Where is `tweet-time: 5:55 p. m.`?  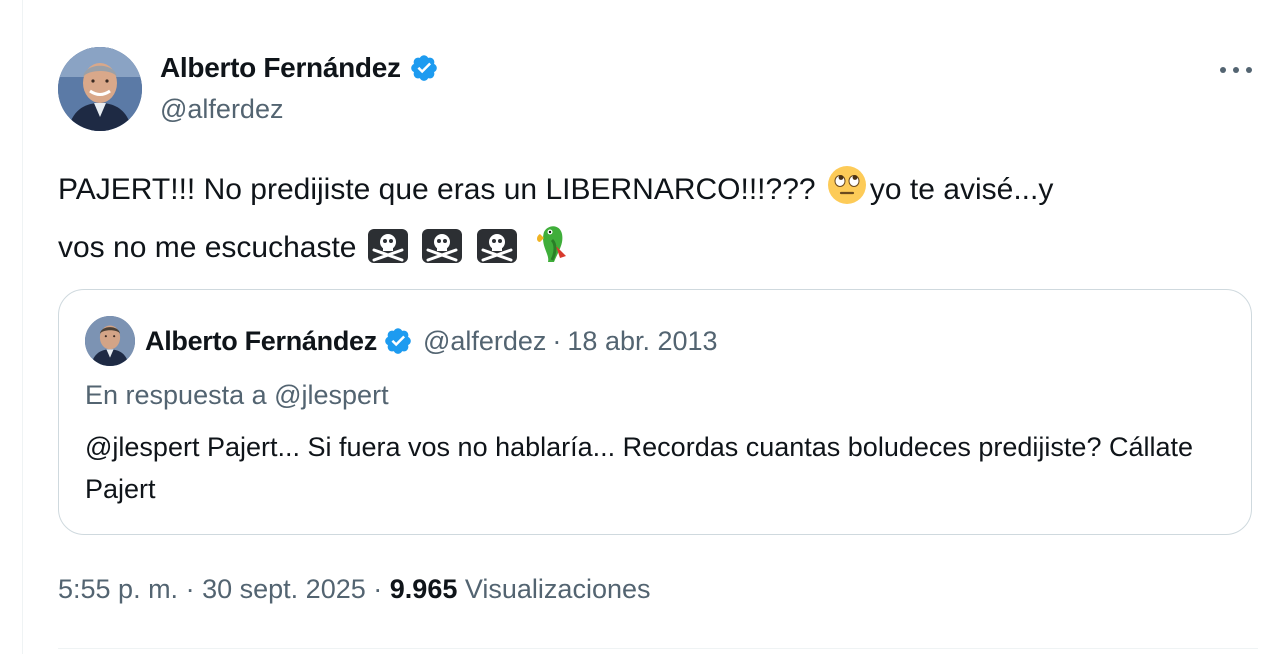 tweet-time: 5:55 p. m. is located at coordinates (118, 589).